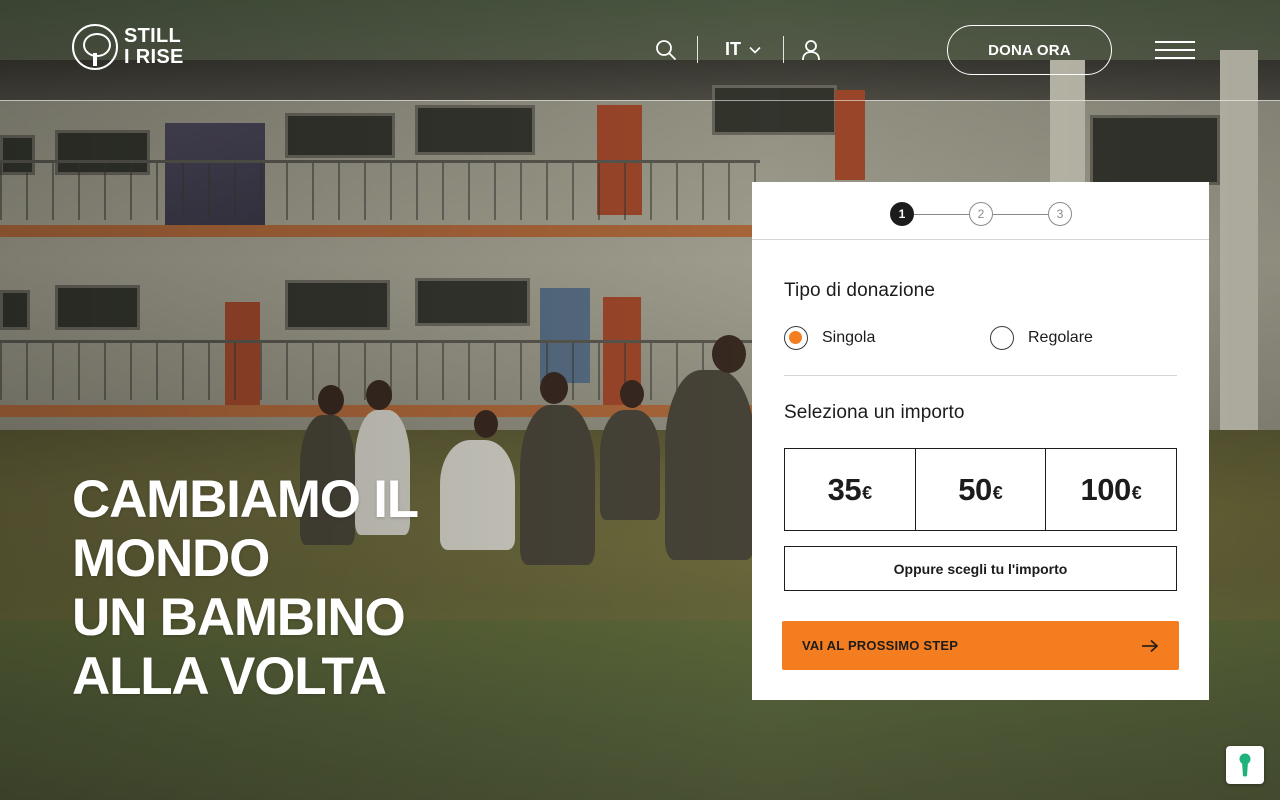  What do you see at coordinates (640, 50) in the screenshot?
I see `site-header: STILL I RISE IT DONA ORA` at bounding box center [640, 50].